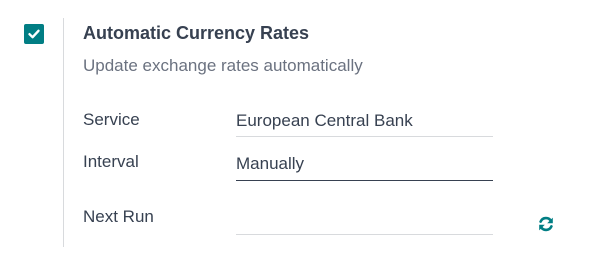 The width and height of the screenshot is (596, 262). What do you see at coordinates (118, 216) in the screenshot?
I see `next-run-label: Next Run` at bounding box center [118, 216].